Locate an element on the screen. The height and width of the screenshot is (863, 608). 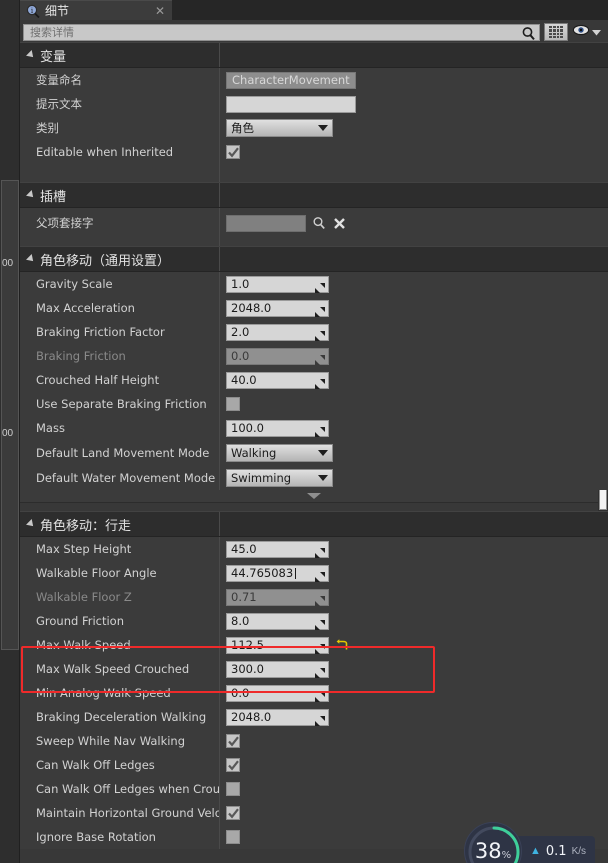
network-speed-widget: 38% ▲ 0.1 K/s is located at coordinates (530, 842).